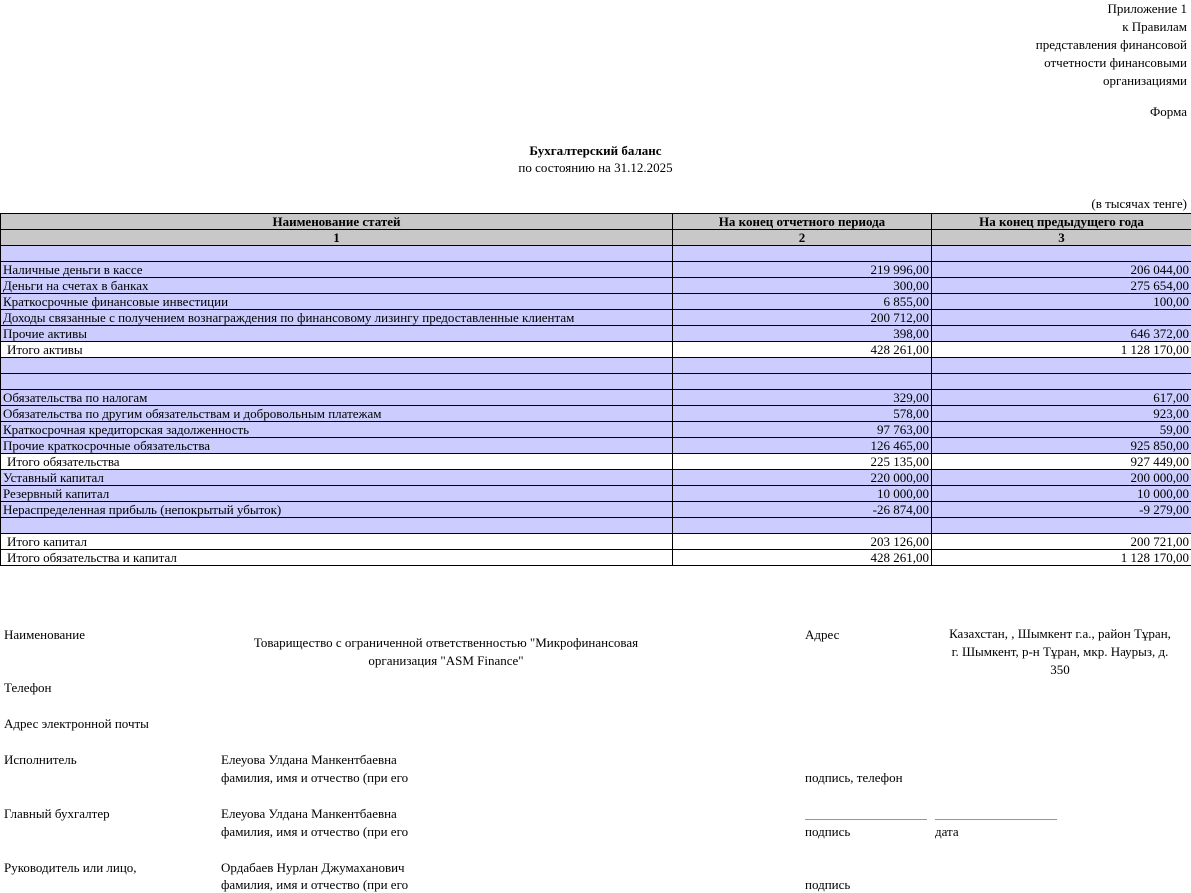 This screenshot has width=1191, height=893. Describe the element at coordinates (802, 221) in the screenshot. I see `column-header: На конец отчетного периода` at that location.